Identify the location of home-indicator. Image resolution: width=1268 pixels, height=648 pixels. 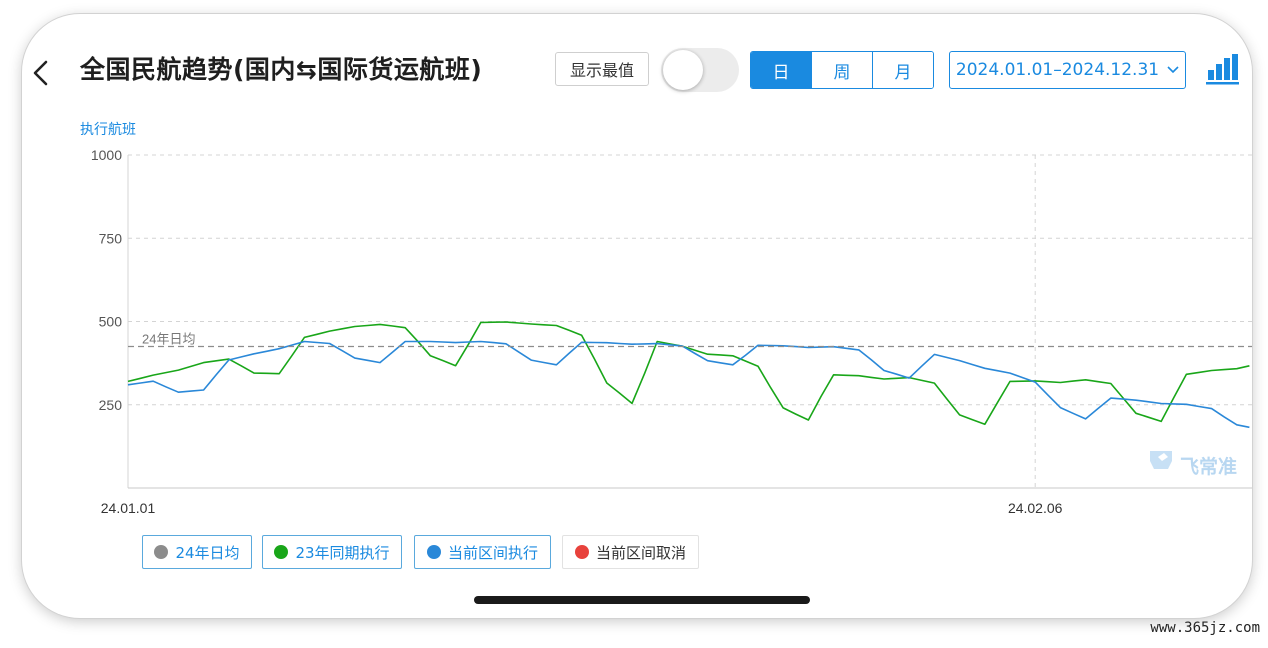
(642, 600).